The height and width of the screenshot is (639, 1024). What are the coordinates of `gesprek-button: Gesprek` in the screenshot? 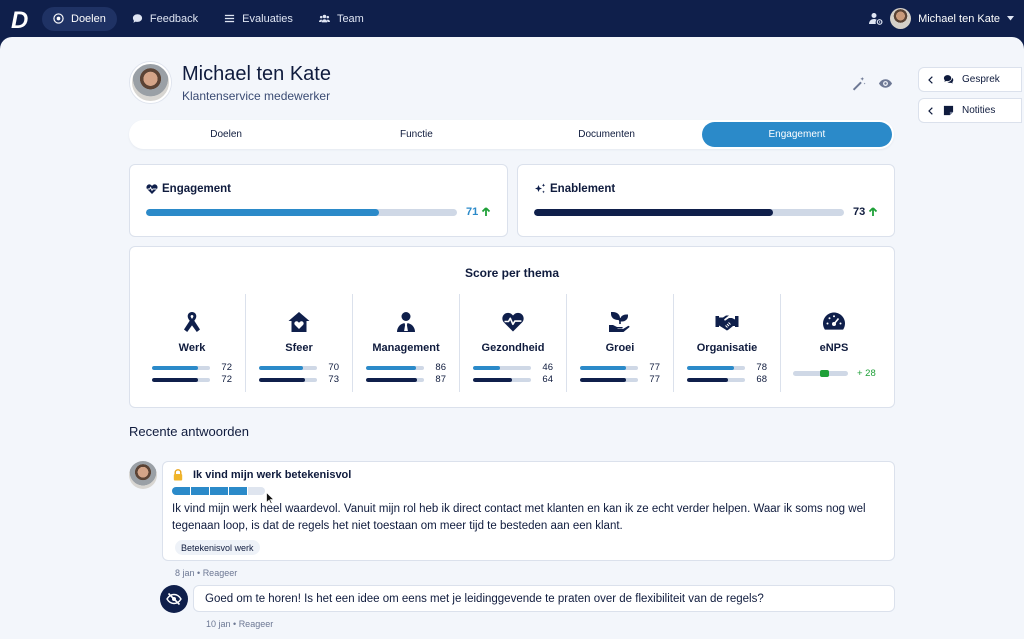 It's located at (970, 79).